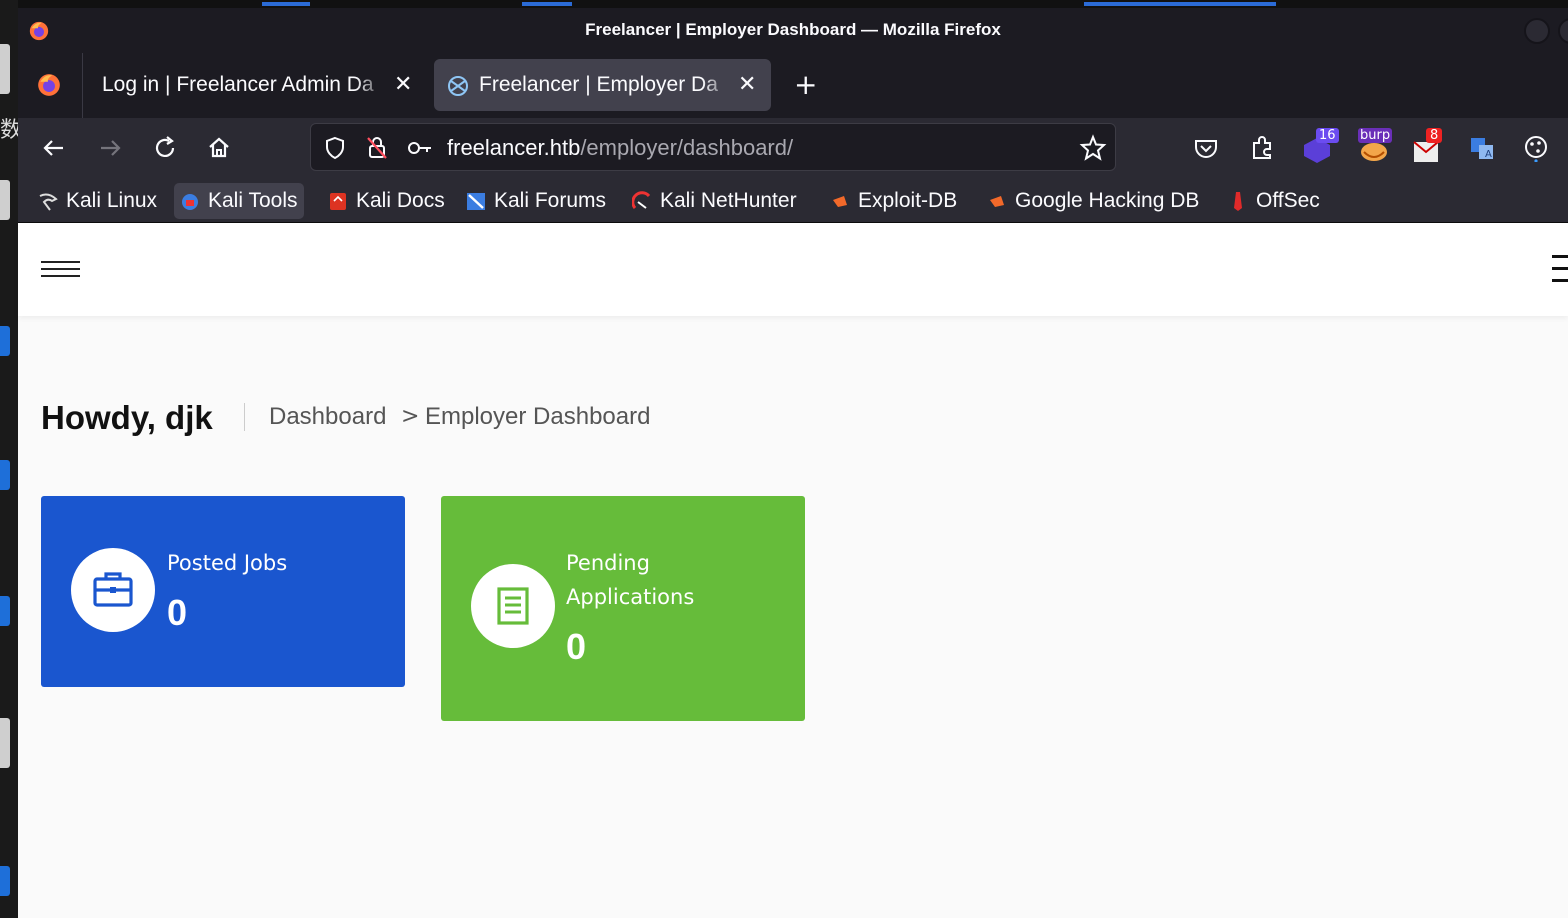 This screenshot has height=918, width=1568. I want to click on firefox-view-icon, so click(49, 85).